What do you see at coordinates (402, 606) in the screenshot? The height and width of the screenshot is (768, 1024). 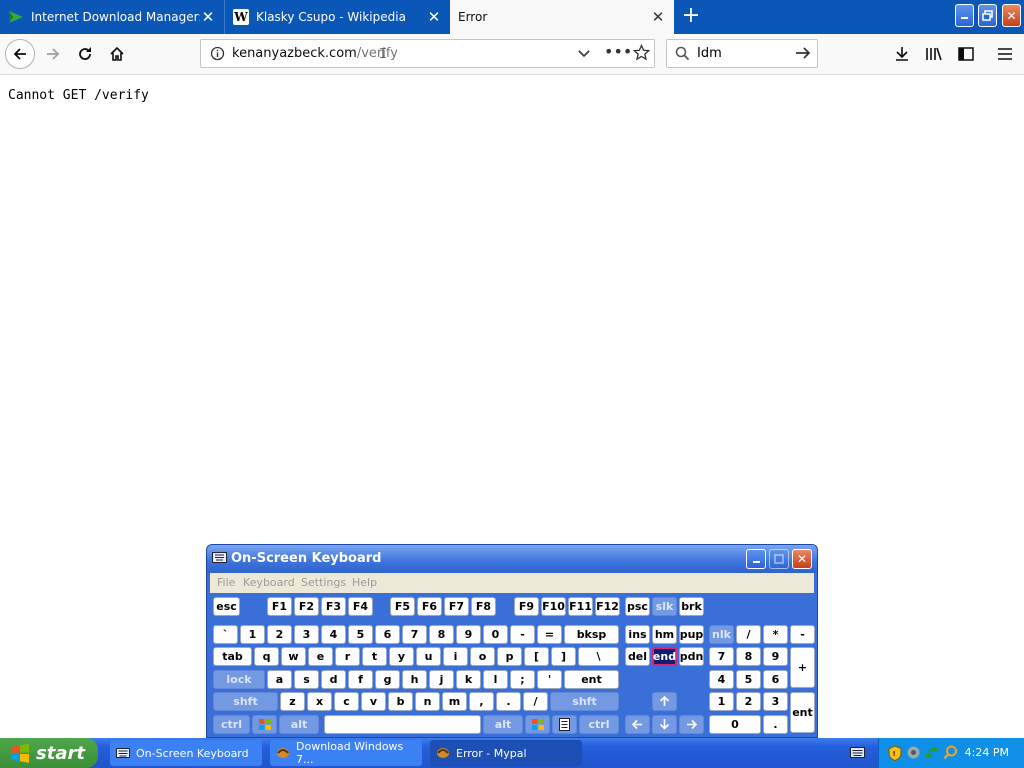 I see `key-f5: F5` at bounding box center [402, 606].